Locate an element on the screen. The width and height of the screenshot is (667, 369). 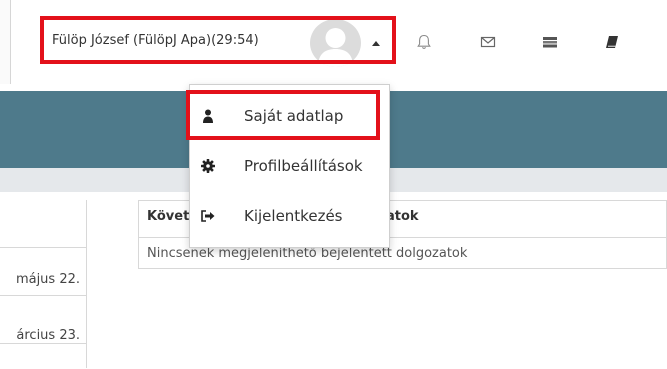
menu-item-logout: Kijelentkezés is located at coordinates (289, 216).